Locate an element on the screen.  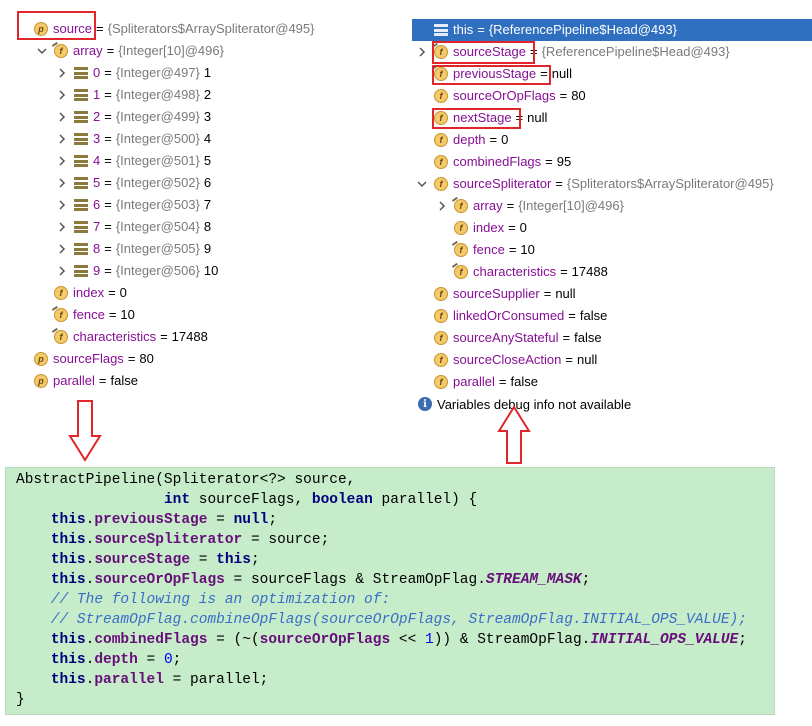
tree-row-previousStage: f previousStage = null is located at coordinates (494, 74).